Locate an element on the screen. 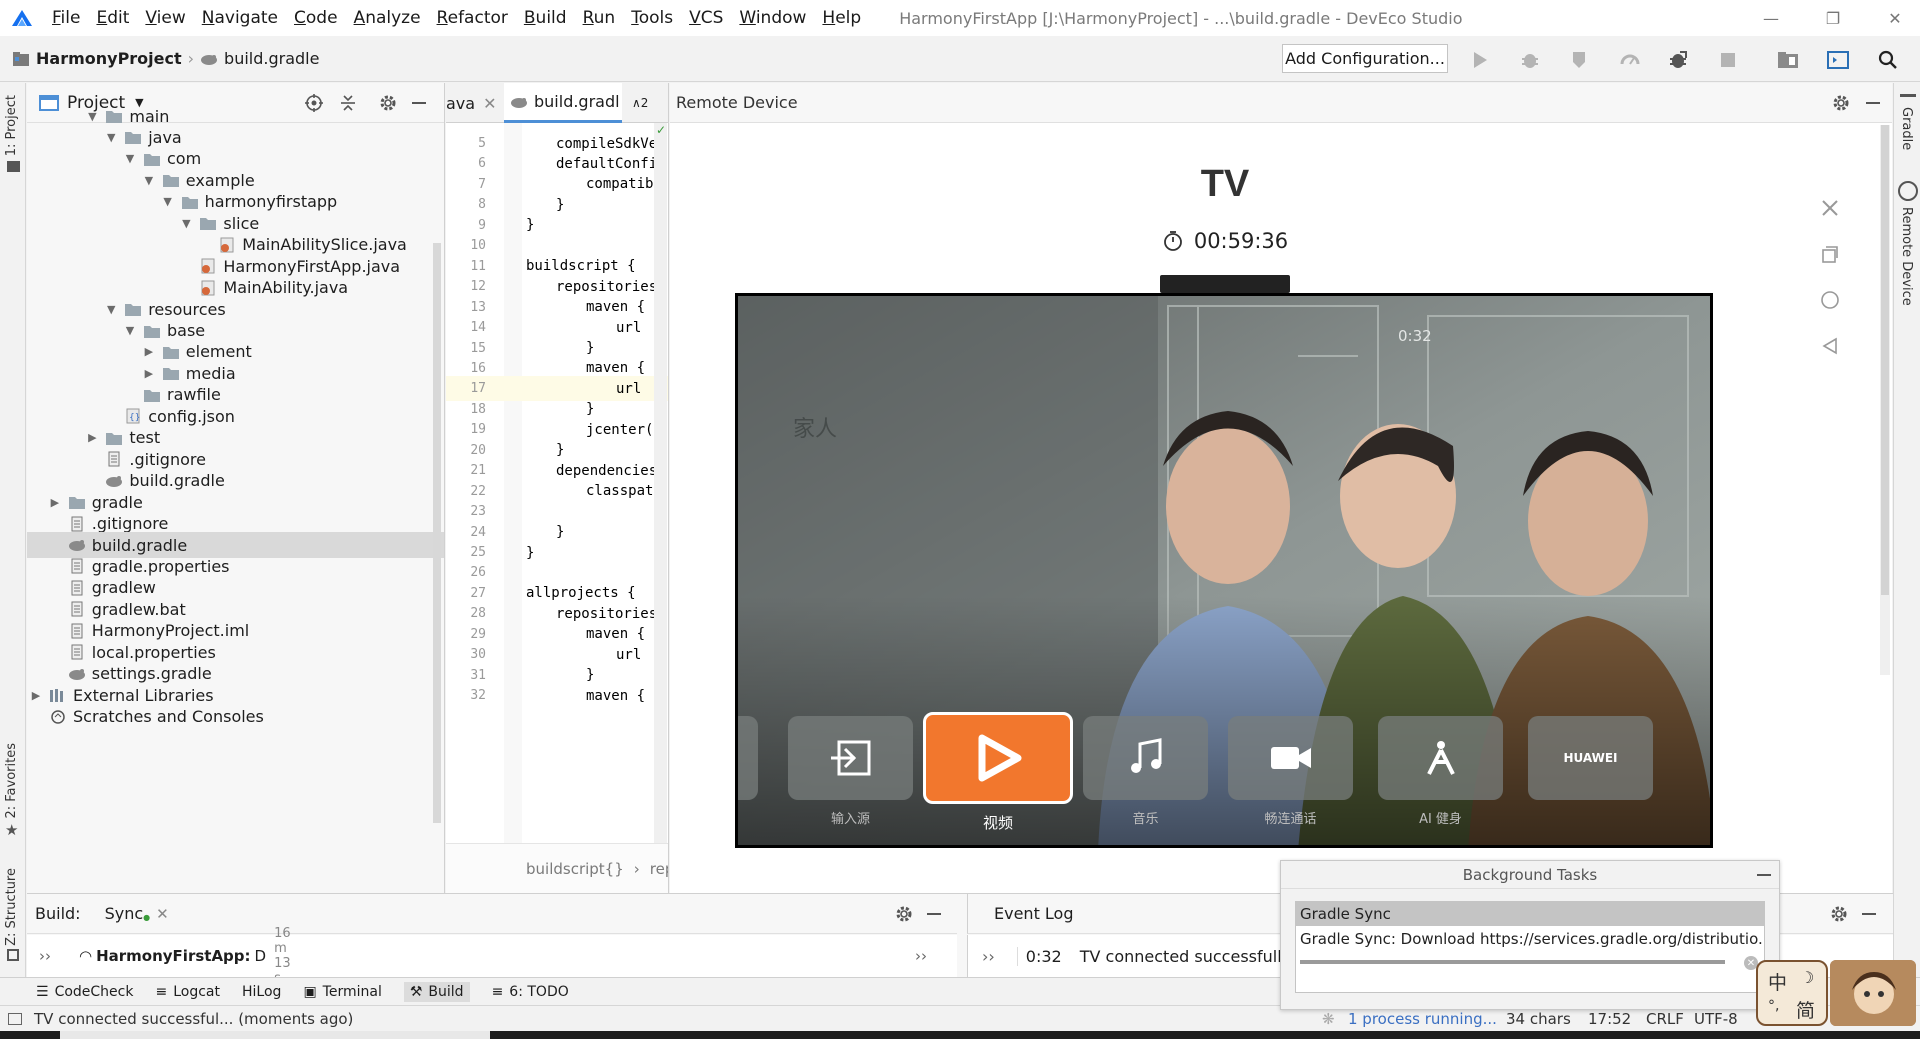  editor-scrollbar: ✓ is located at coordinates (660, 483).